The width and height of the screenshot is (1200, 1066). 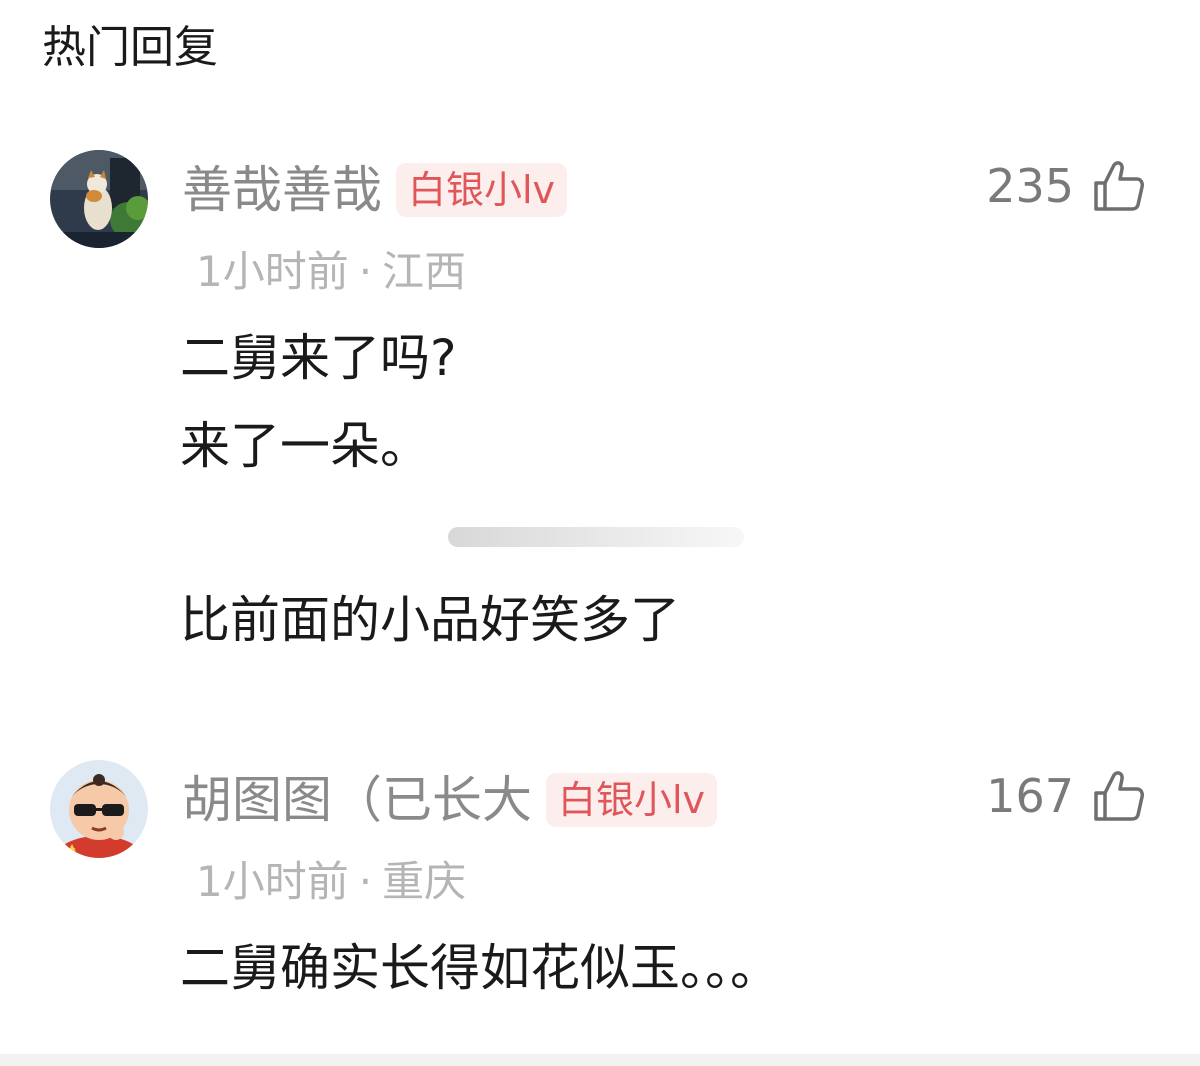 What do you see at coordinates (424, 881) in the screenshot?
I see `comment-location: 重庆` at bounding box center [424, 881].